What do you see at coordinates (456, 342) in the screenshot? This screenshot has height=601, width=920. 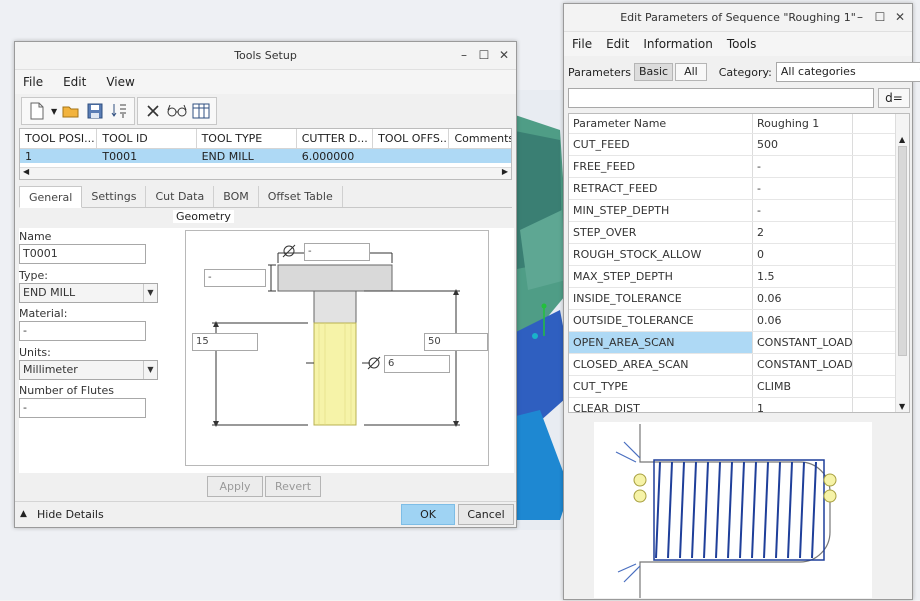 I see `length-input-right: 50` at bounding box center [456, 342].